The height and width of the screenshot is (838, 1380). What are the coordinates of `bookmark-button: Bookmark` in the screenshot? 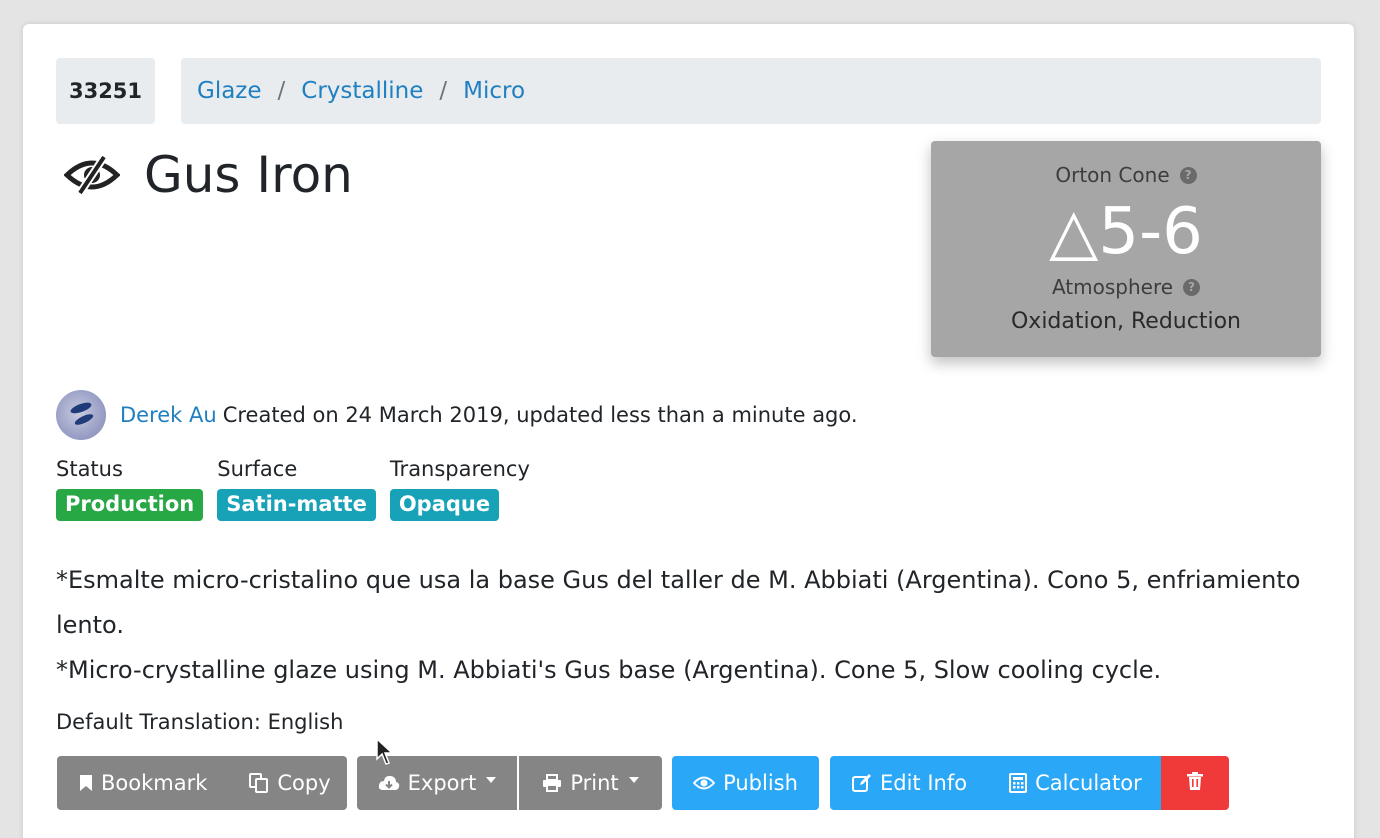 It's located at (143, 783).